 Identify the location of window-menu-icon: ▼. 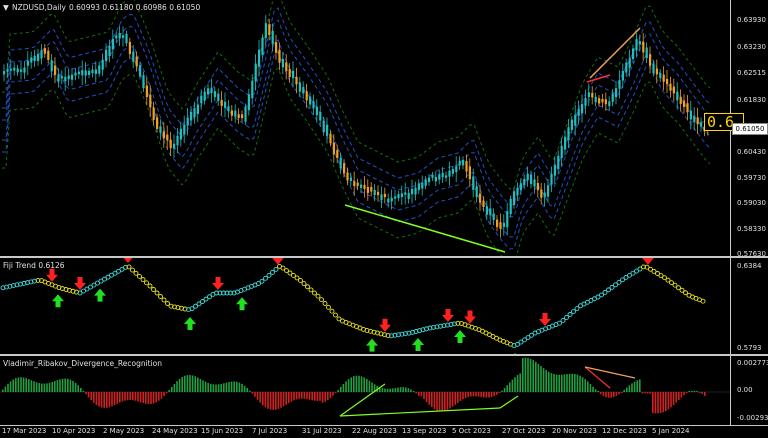
(6, 7).